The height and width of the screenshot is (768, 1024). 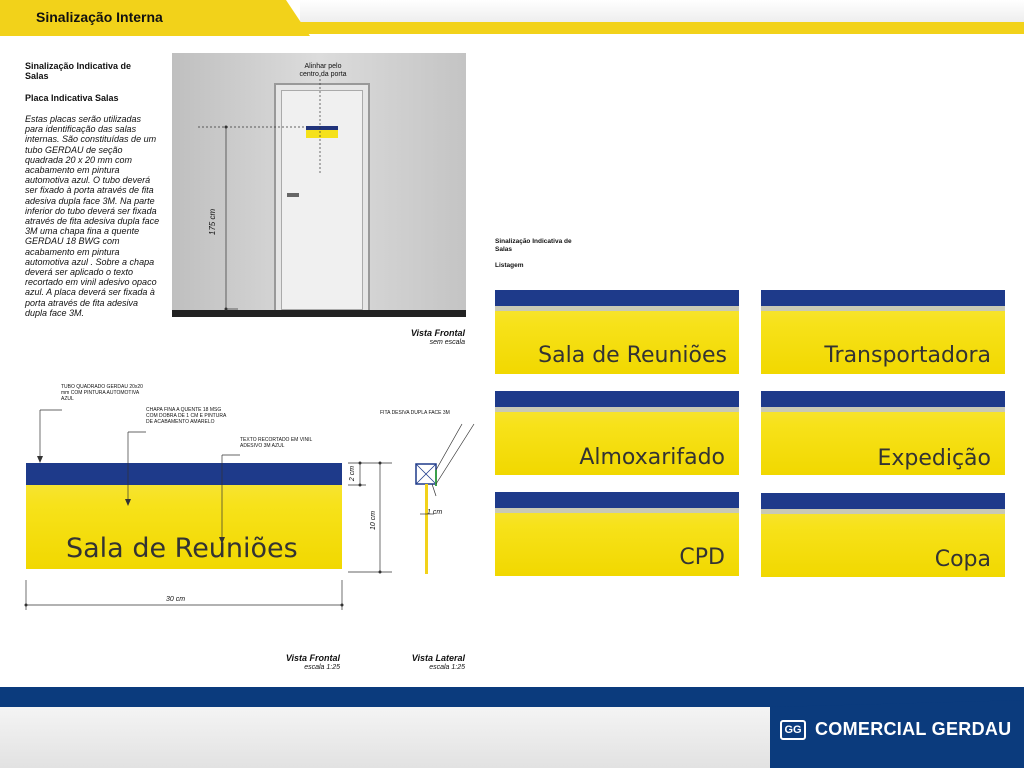 I want to click on sign-label: Transportadora, so click(x=907, y=355).